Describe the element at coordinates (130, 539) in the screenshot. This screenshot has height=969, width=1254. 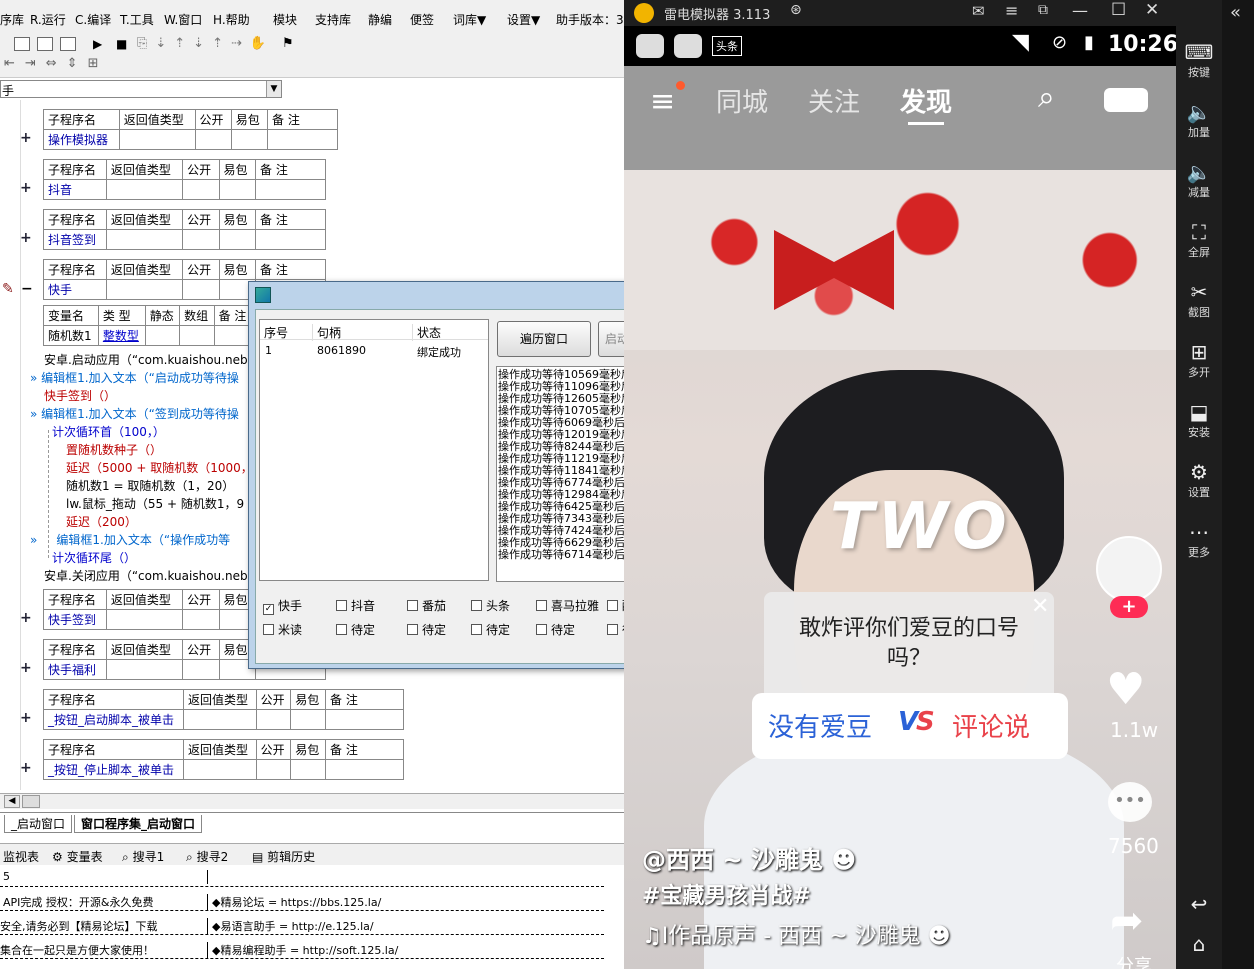
I see `code-line: » 编辑框1.加入文本（“操作成功等` at that location.